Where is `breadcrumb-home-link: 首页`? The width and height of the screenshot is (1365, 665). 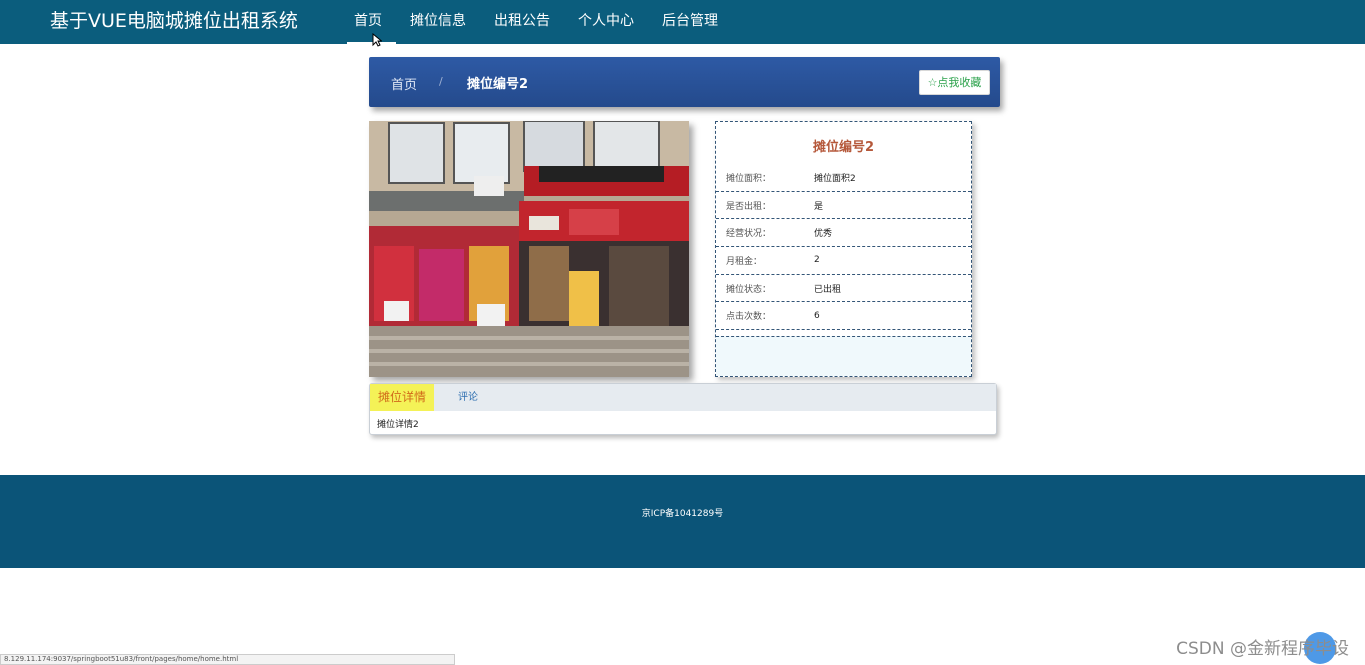 breadcrumb-home-link: 首页 is located at coordinates (404, 83).